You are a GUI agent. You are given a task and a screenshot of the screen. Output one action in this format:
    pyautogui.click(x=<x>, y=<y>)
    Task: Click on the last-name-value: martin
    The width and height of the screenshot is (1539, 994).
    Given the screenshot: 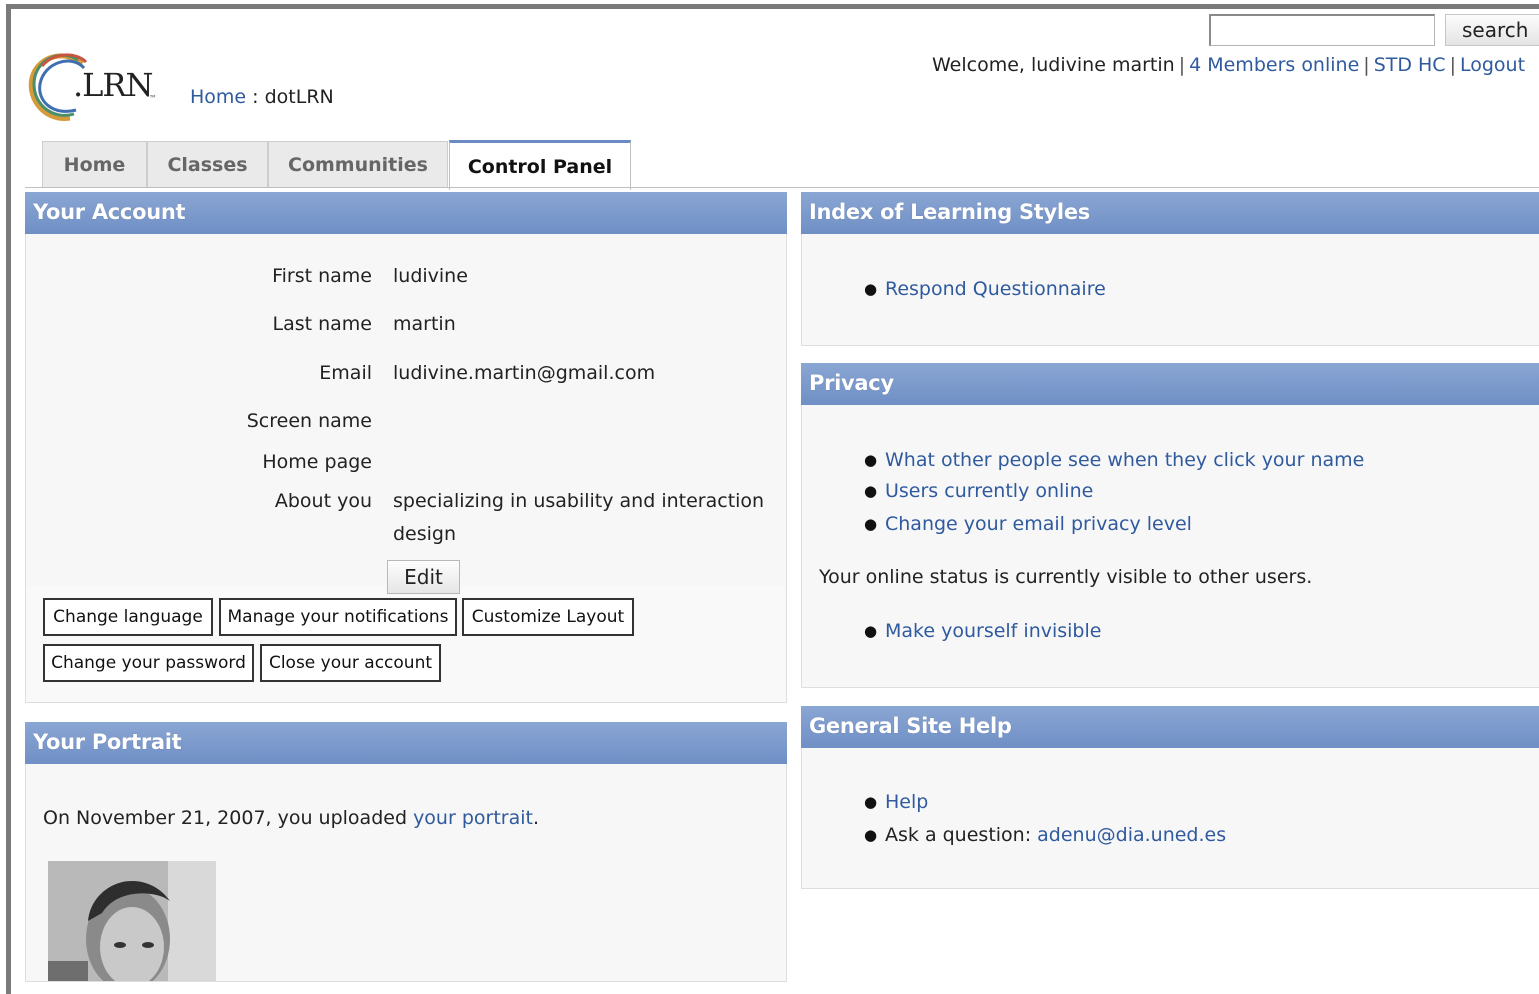 What is the action you would take?
    pyautogui.click(x=424, y=324)
    